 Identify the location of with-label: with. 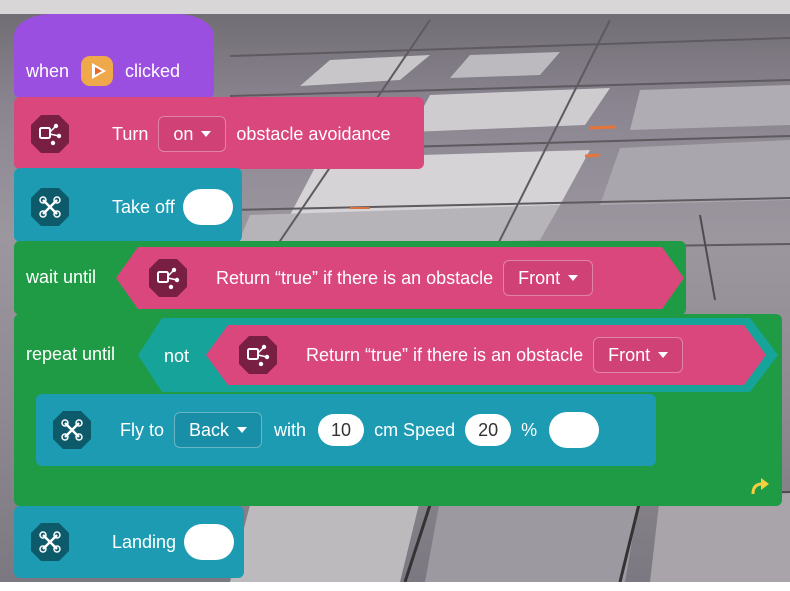
(290, 430).